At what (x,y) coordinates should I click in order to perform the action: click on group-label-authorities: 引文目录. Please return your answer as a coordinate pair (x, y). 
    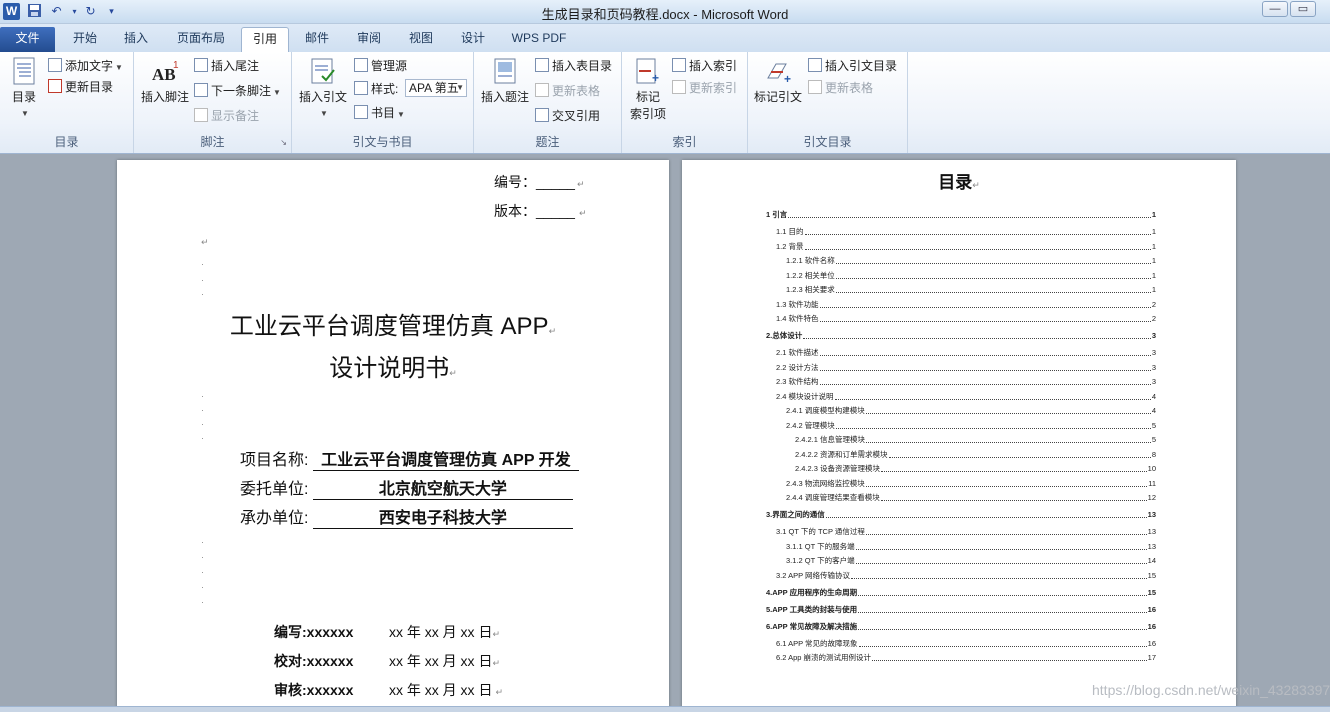
    Looking at the image, I should click on (827, 142).